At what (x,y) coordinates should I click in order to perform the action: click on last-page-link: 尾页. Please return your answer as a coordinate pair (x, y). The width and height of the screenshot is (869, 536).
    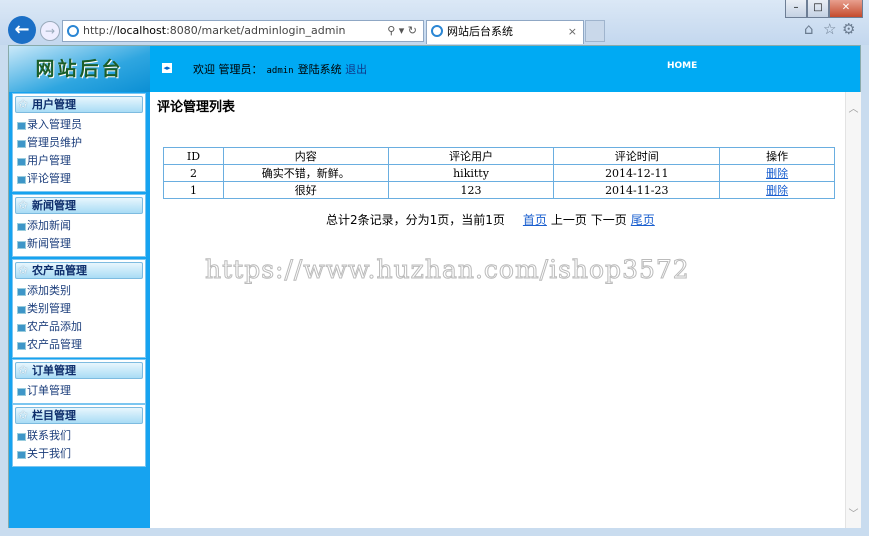
    Looking at the image, I should click on (643, 220).